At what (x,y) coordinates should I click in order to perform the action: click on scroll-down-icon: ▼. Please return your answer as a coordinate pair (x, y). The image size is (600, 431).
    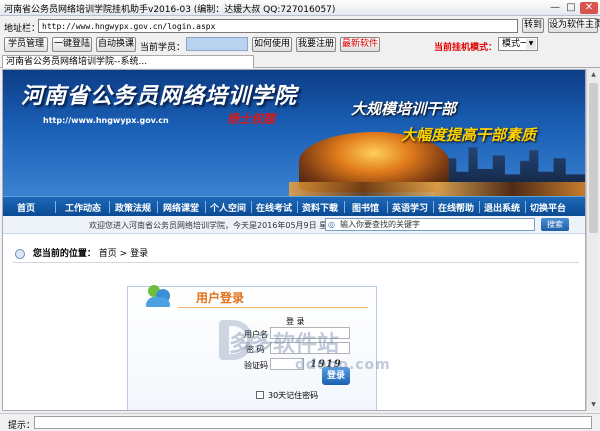
    Looking at the image, I should click on (593, 405).